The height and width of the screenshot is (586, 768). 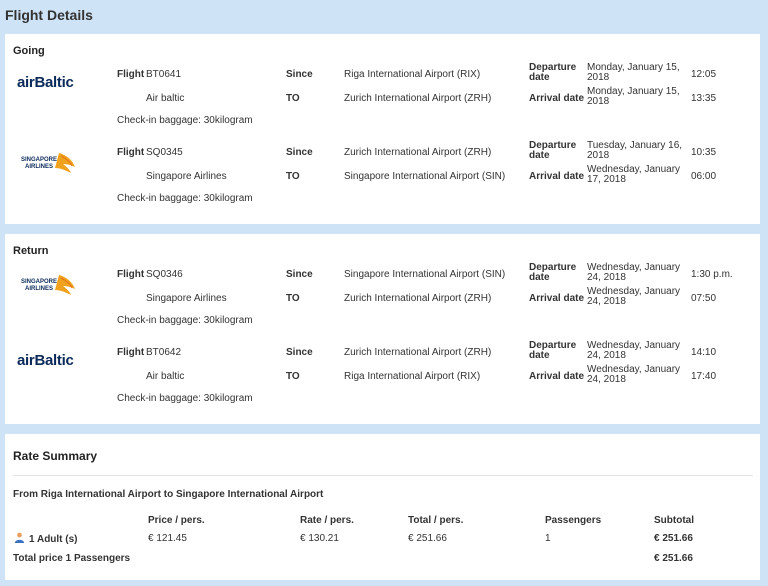 What do you see at coordinates (704, 376) in the screenshot?
I see `arrival-time: 17:40` at bounding box center [704, 376].